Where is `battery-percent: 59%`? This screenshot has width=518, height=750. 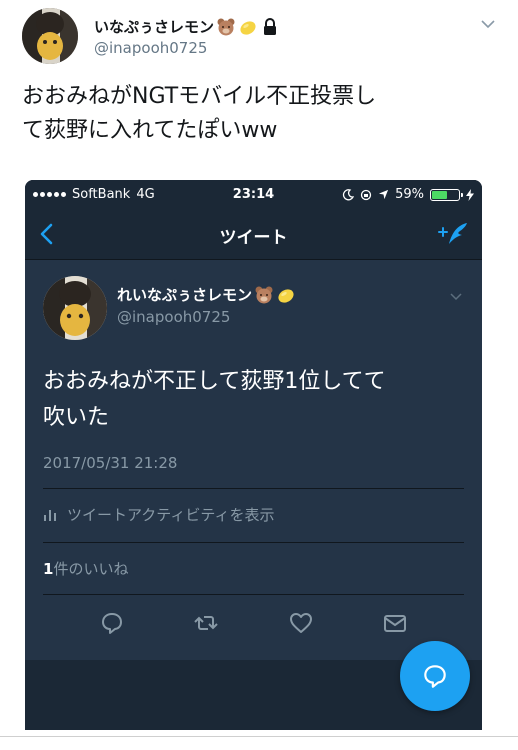 battery-percent: 59% is located at coordinates (409, 194).